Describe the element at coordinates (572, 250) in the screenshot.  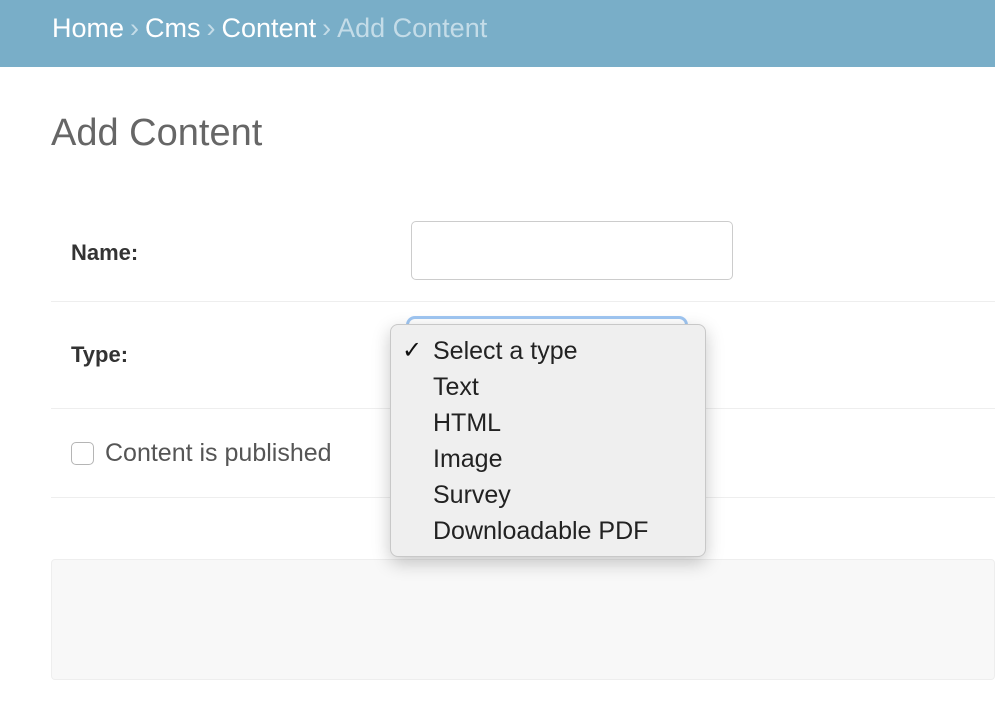
I see `name-input` at that location.